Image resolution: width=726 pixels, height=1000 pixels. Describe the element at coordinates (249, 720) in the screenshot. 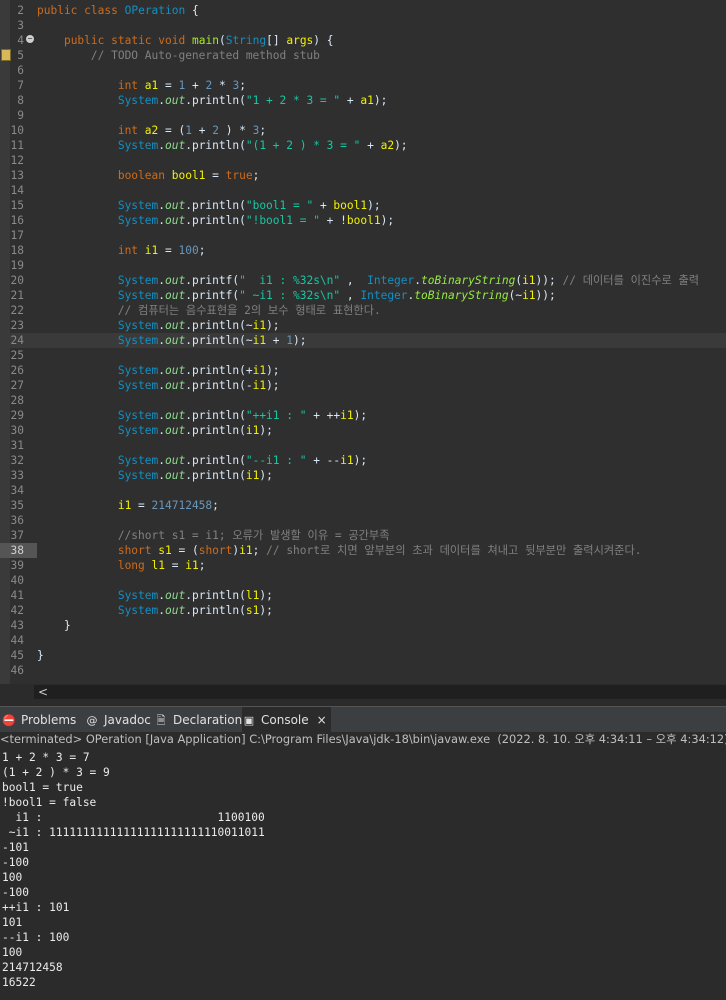

I see `console-icon: ▣` at that location.